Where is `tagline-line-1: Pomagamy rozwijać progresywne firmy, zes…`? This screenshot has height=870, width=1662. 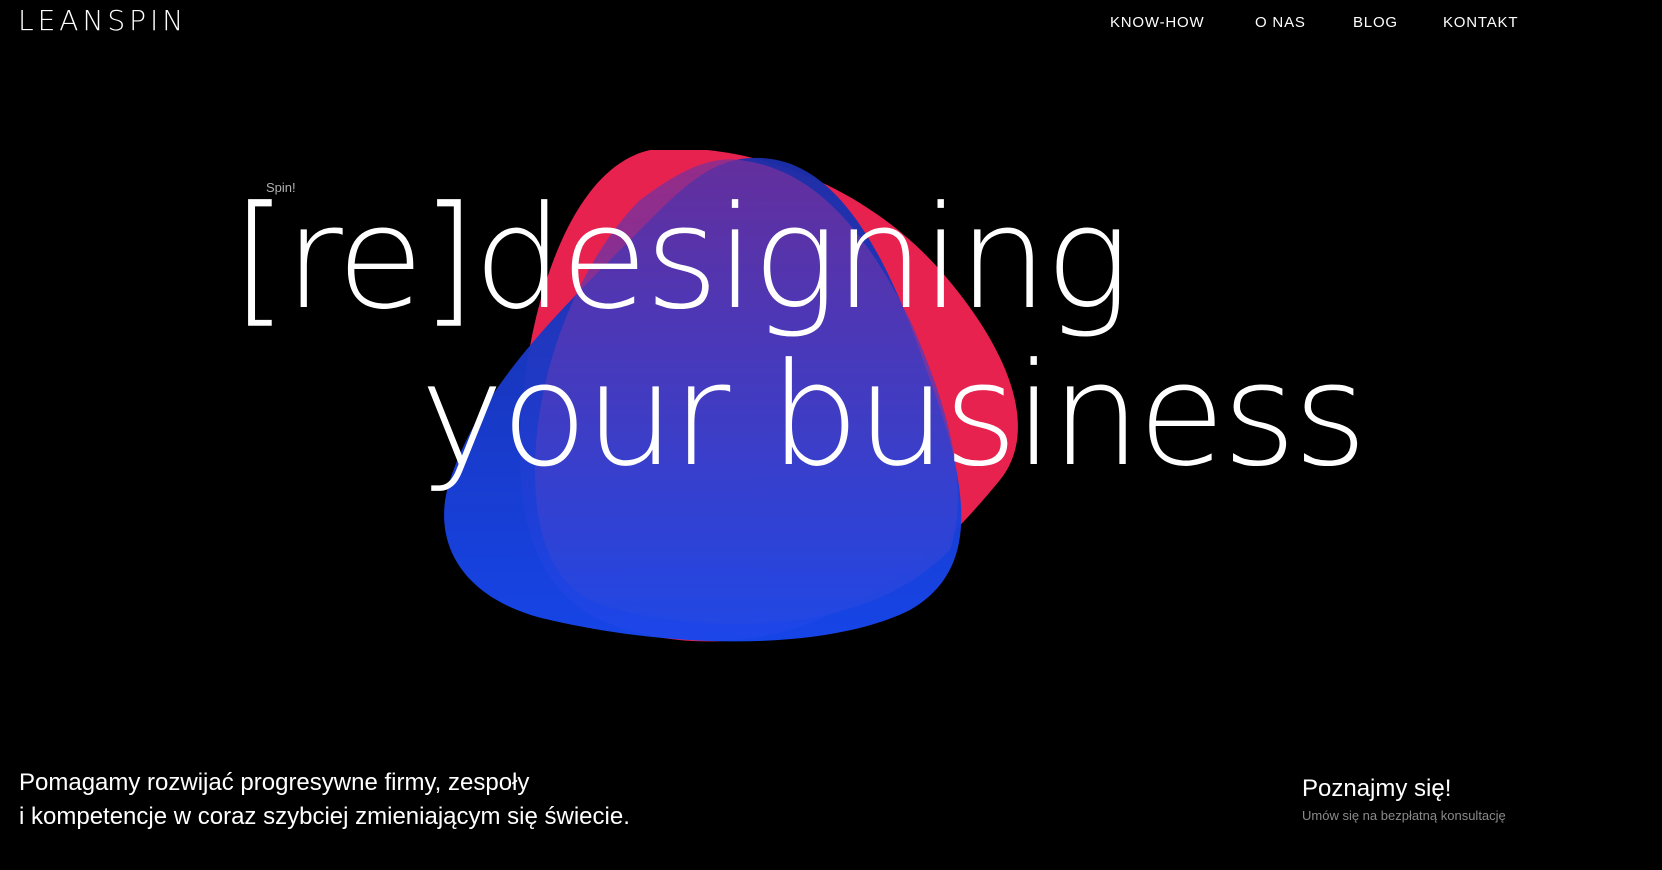
tagline-line-1: Pomagamy rozwijać progresywne firmy, zes… is located at coordinates (274, 782).